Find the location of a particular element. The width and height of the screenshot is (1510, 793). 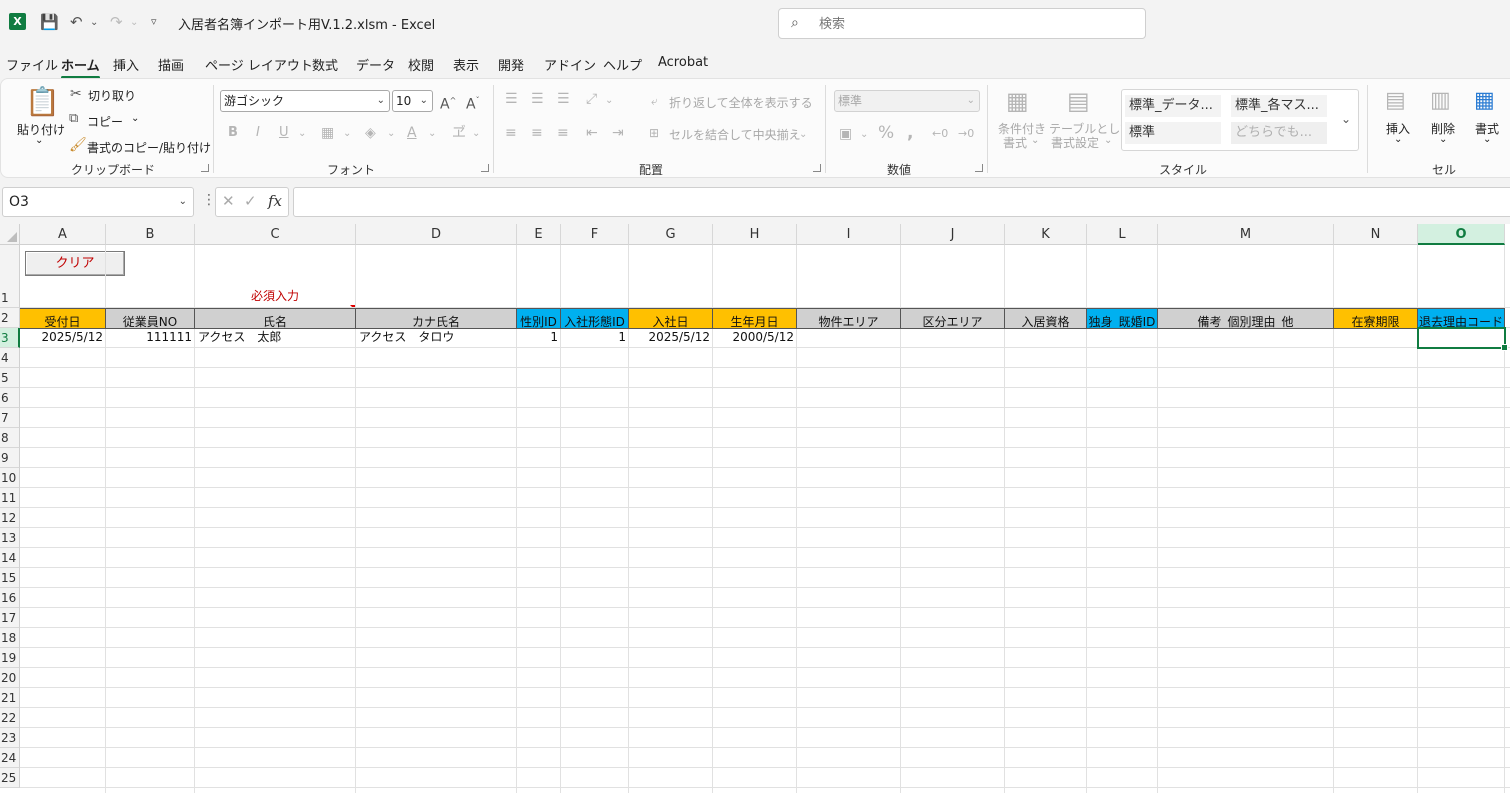

font-name-combo: 游ゴシック ⌄ is located at coordinates (305, 101).